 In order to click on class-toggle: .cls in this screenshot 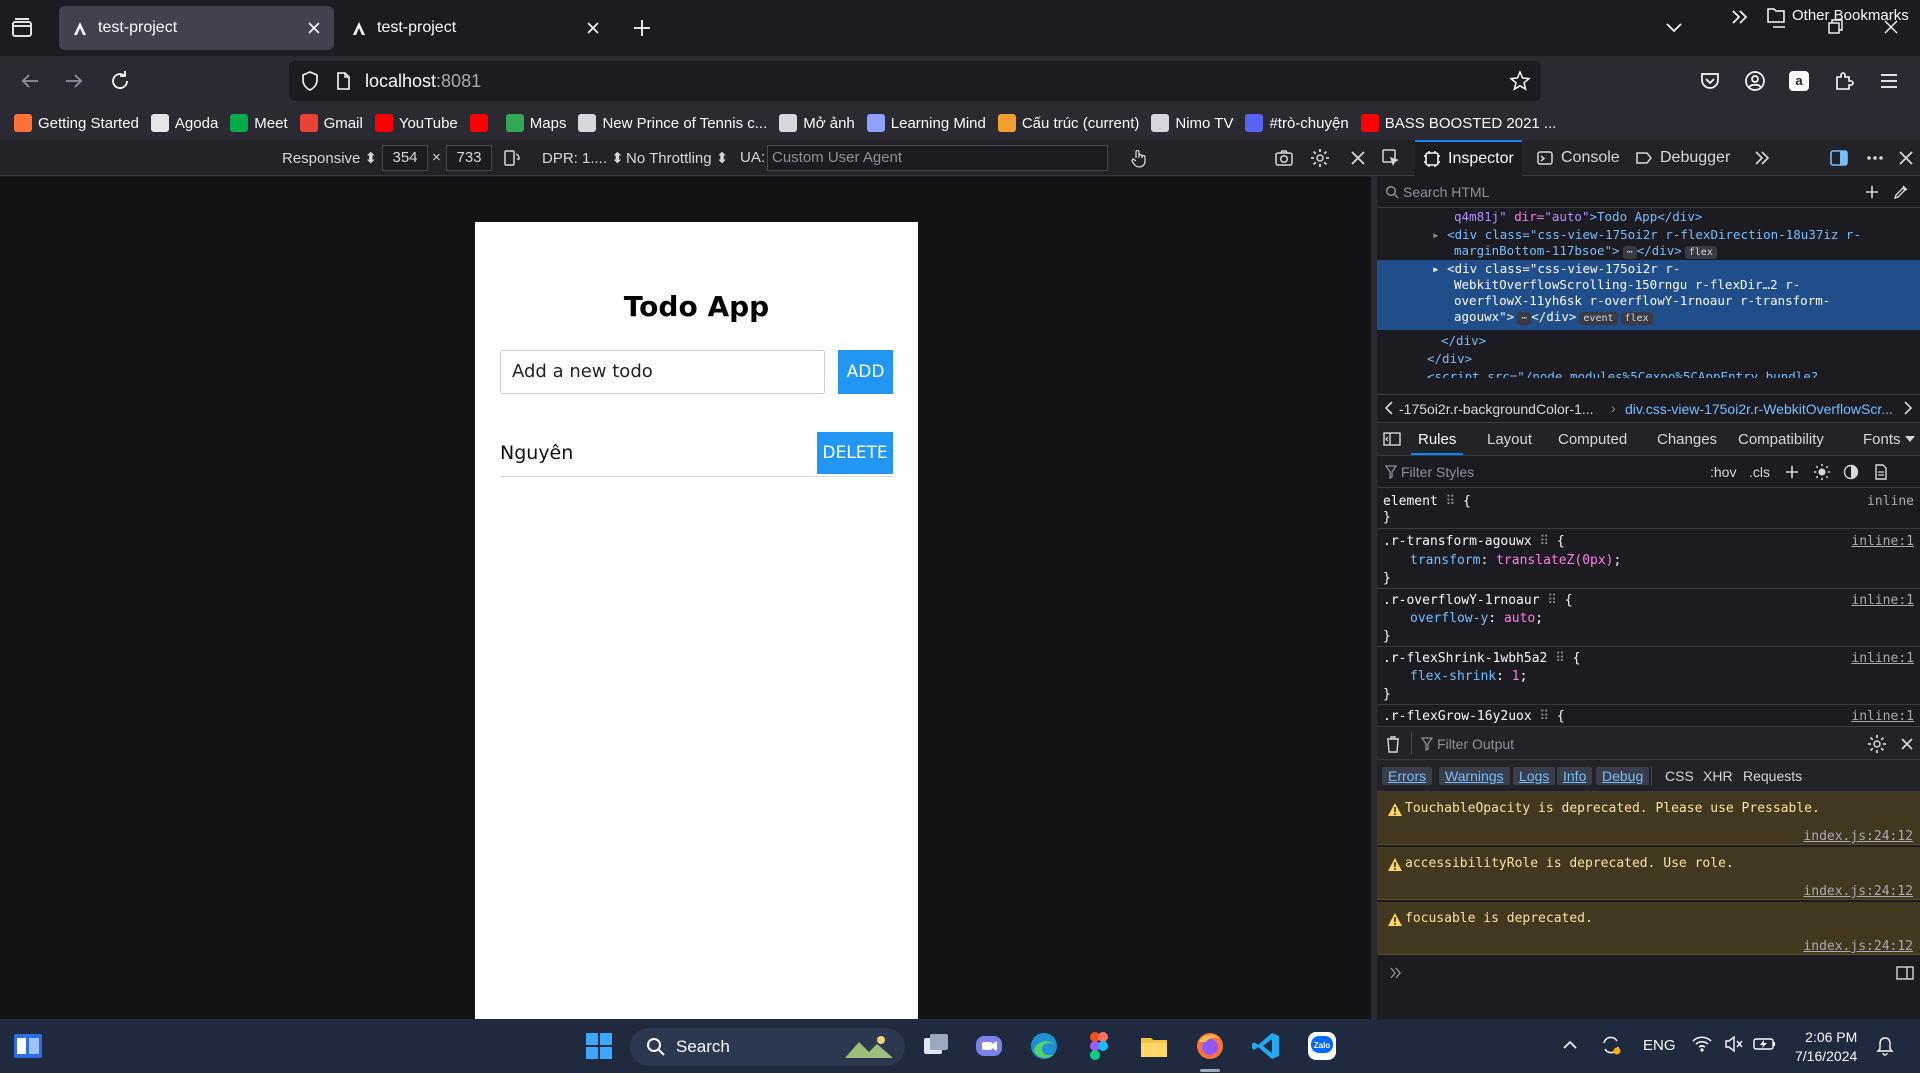, I will do `click(1759, 472)`.